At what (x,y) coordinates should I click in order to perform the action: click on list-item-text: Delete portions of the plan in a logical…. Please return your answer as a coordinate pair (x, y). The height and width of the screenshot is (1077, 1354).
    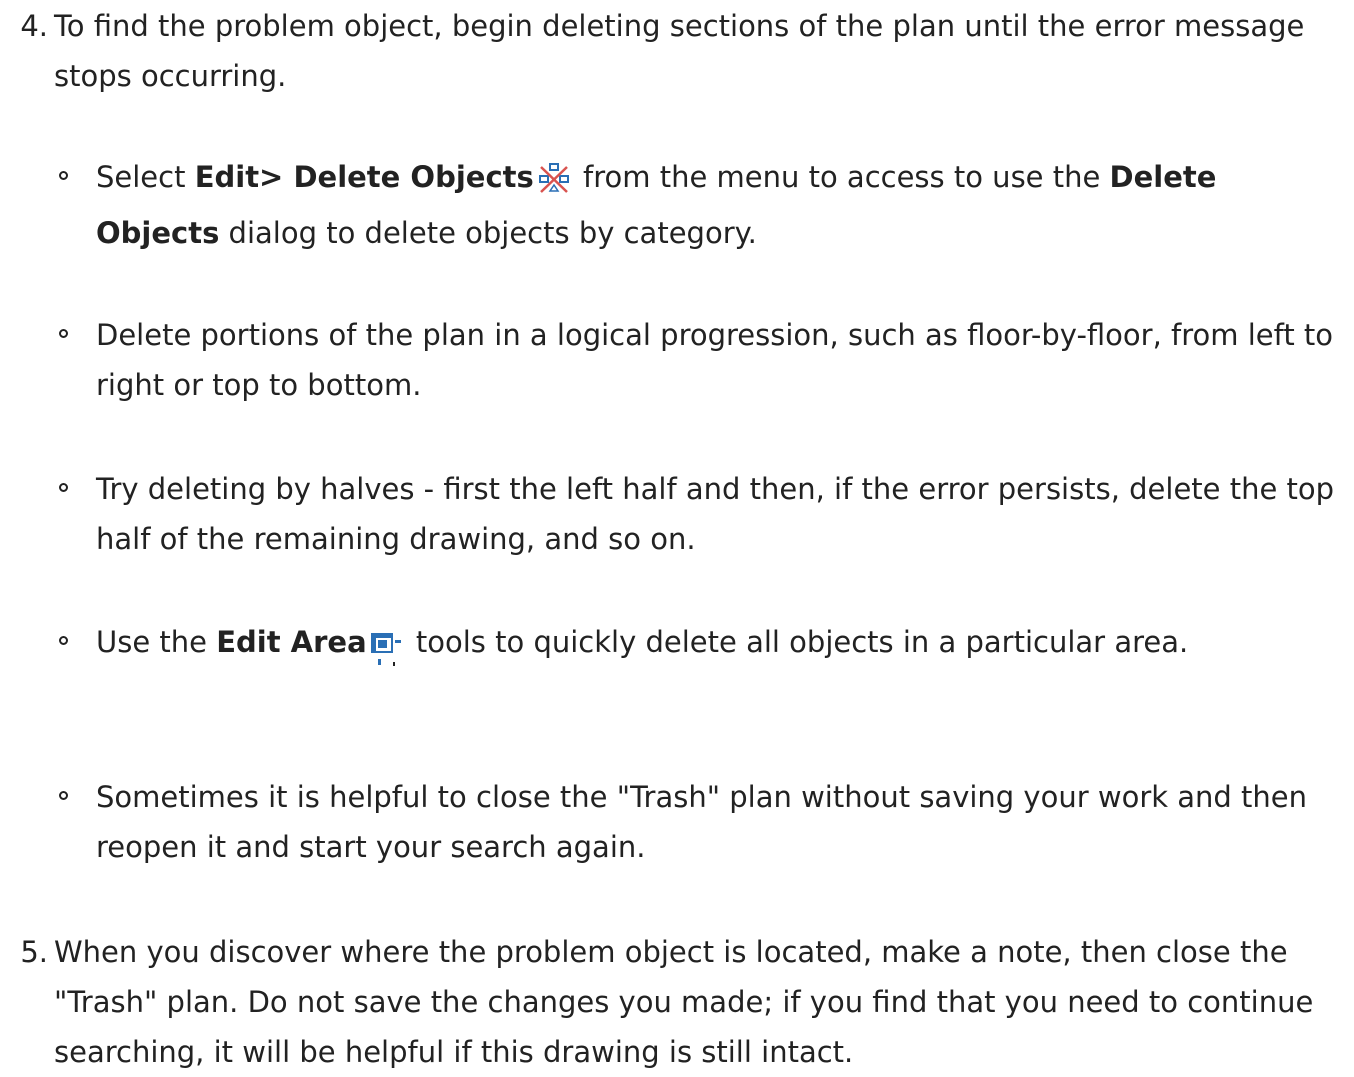
    Looking at the image, I should click on (715, 360).